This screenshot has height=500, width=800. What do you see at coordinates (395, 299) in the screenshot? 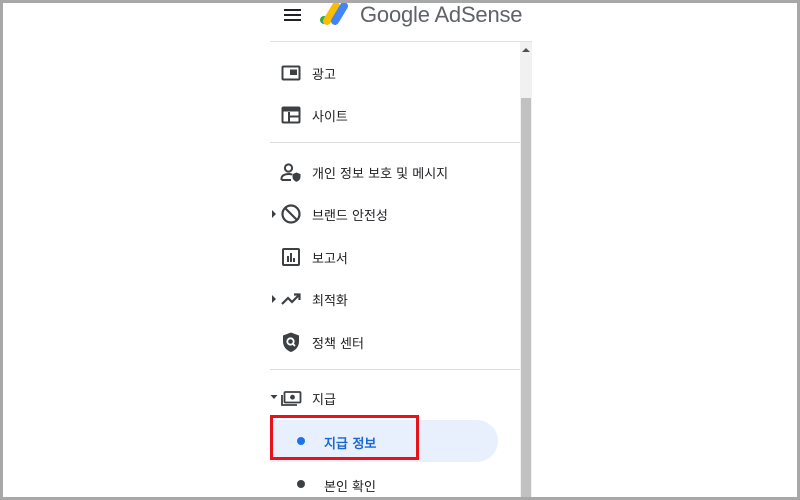
I see `nav-item-optimization: 최적화` at bounding box center [395, 299].